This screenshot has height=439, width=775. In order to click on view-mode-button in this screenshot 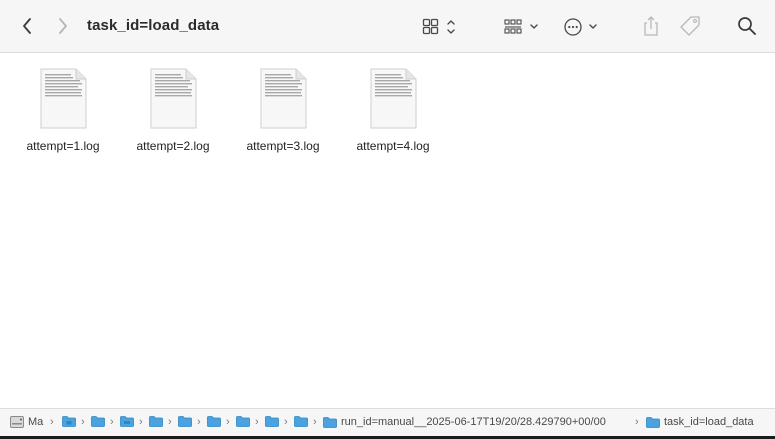, I will do `click(440, 27)`.